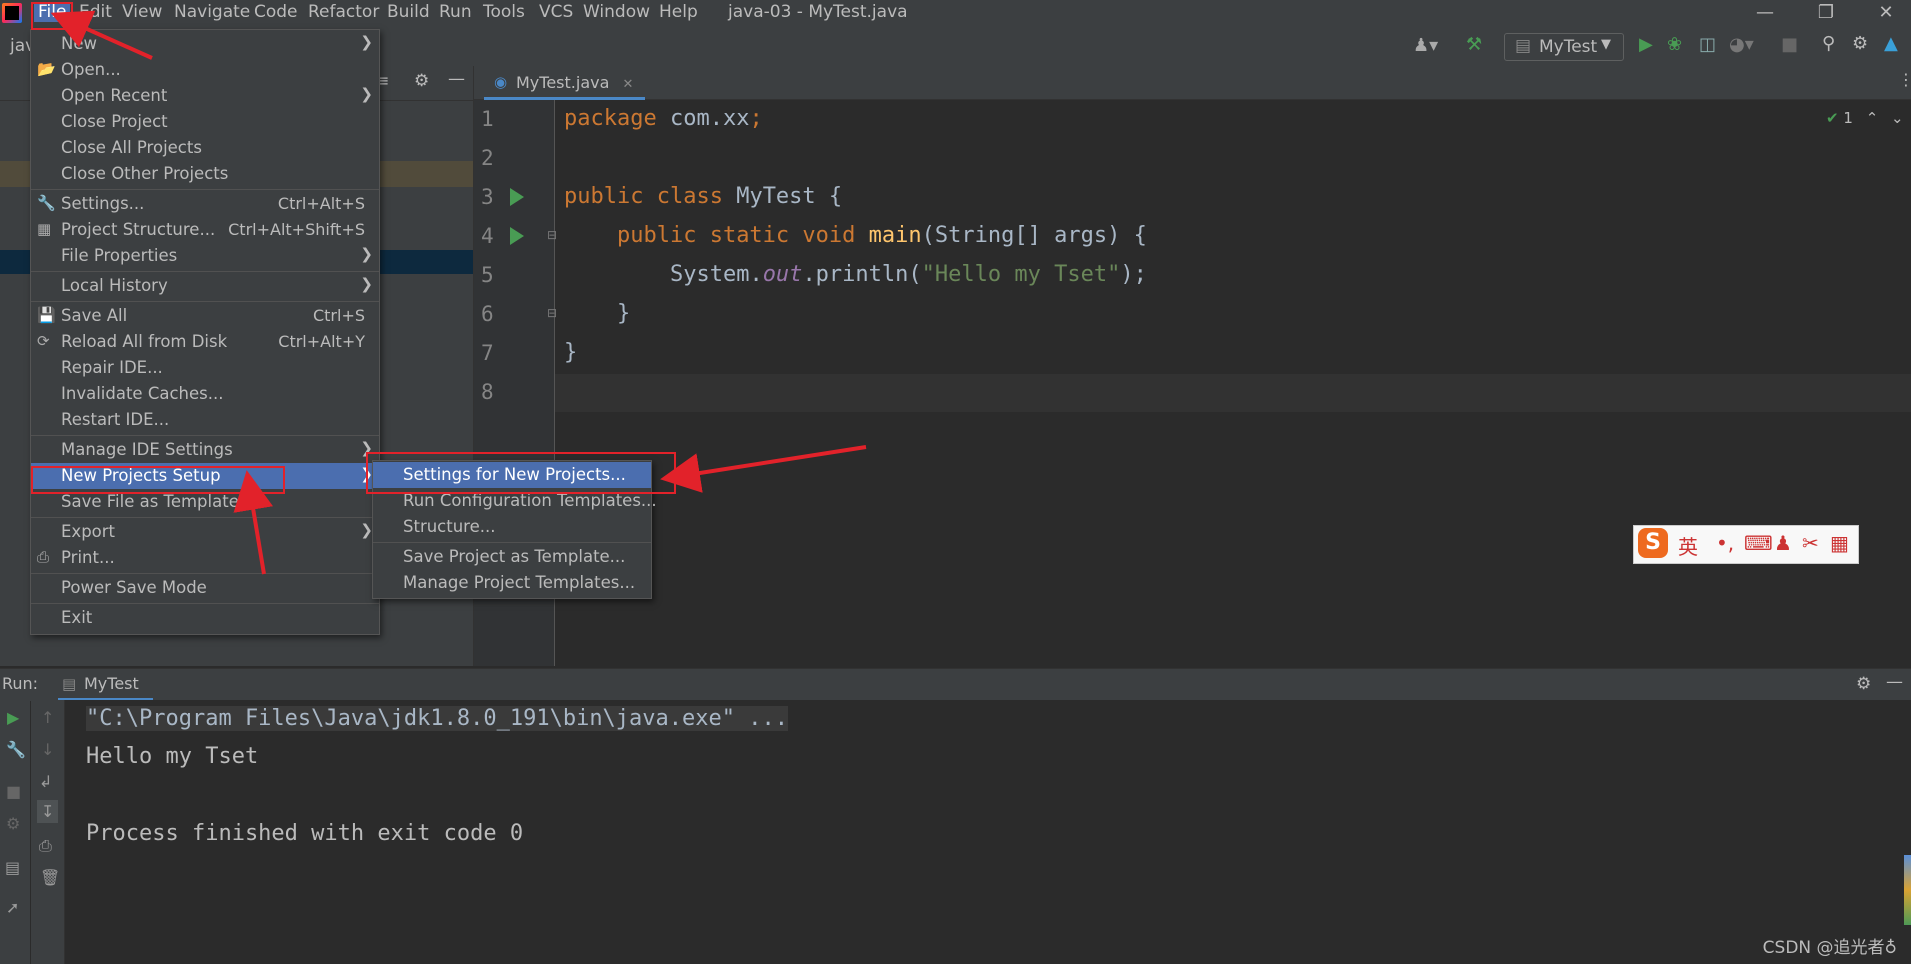  I want to click on arrow-to-settings-for-new-projects, so click(763, 469).